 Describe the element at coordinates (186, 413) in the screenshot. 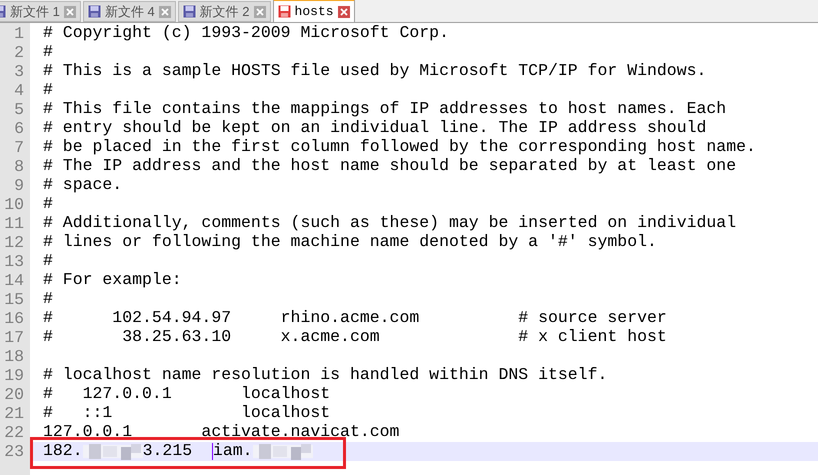

I see `code-line: # ::1 localhost` at that location.